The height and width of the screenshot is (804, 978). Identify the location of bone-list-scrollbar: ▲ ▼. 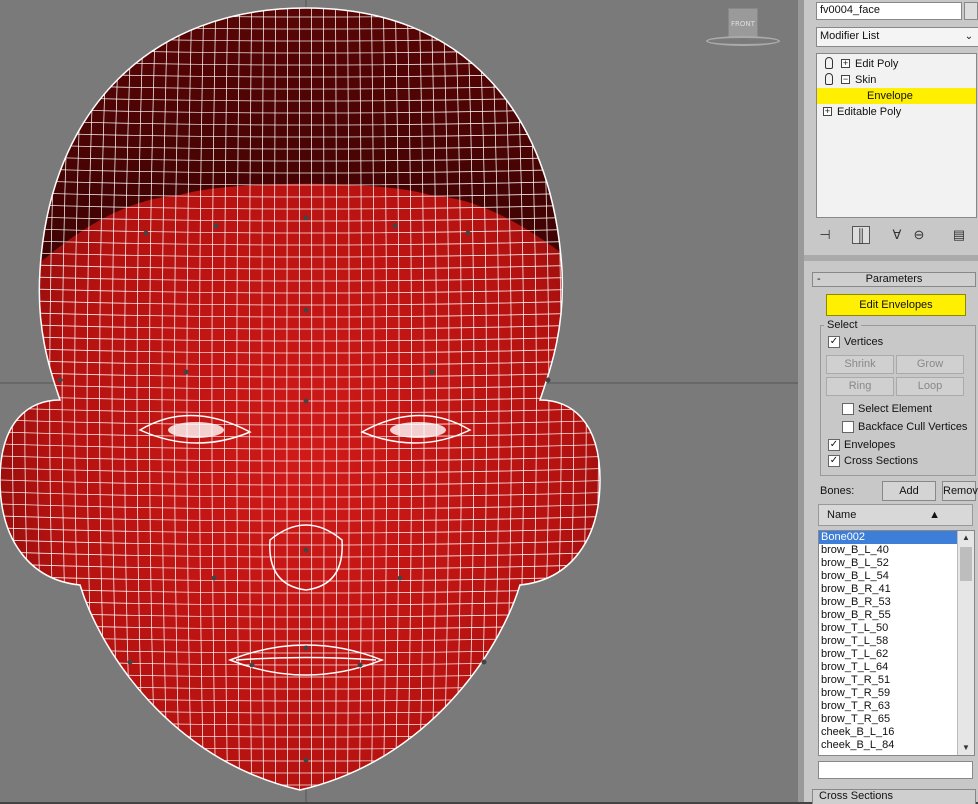
(965, 643).